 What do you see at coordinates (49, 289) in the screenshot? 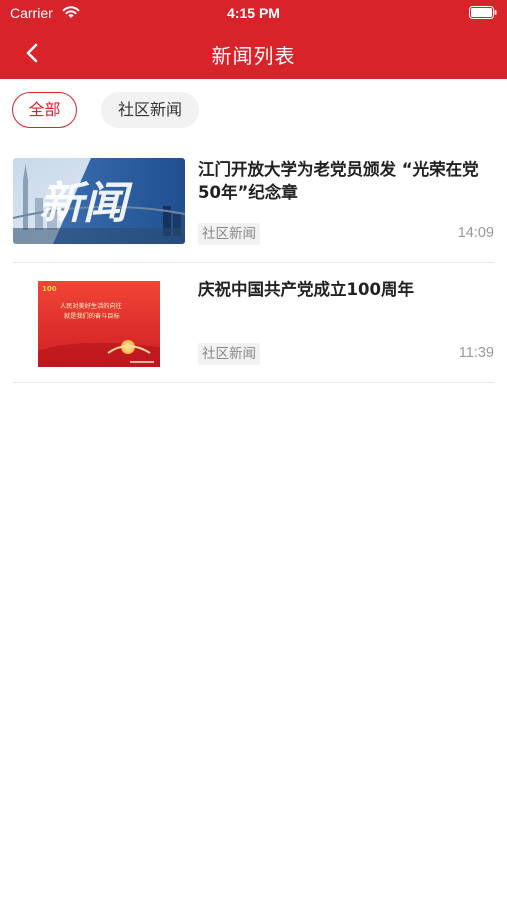
I see `svg-text: 100` at bounding box center [49, 289].